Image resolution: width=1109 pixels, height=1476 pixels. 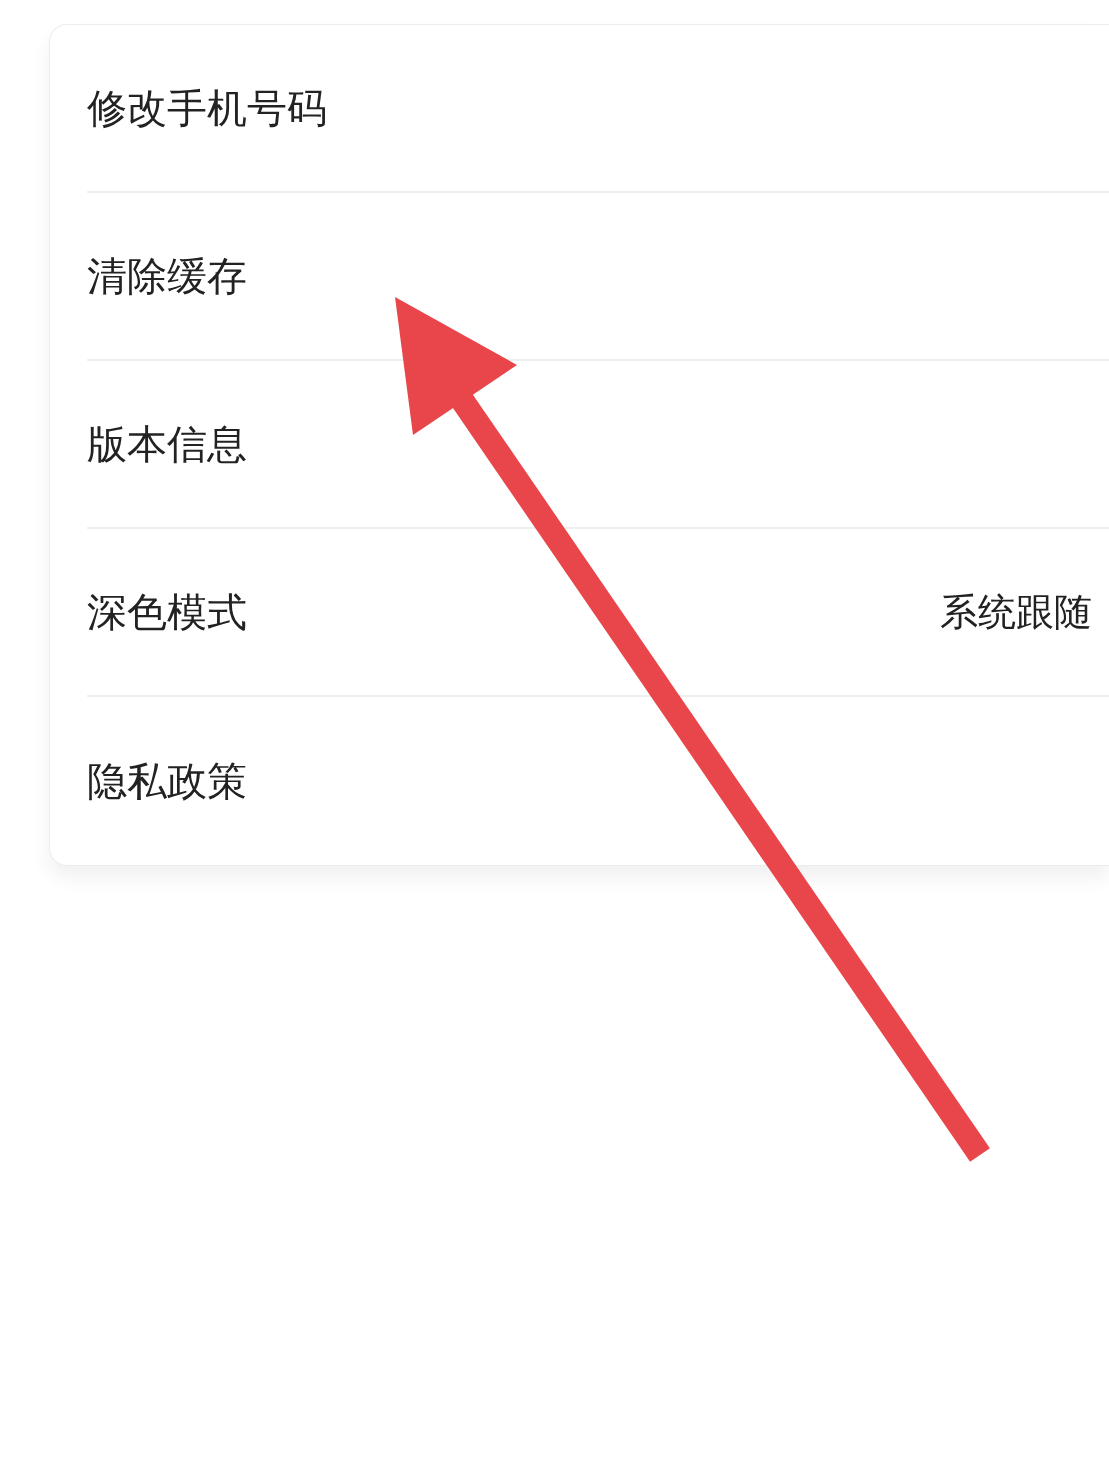 I want to click on row-label: 版本信息, so click(x=167, y=444).